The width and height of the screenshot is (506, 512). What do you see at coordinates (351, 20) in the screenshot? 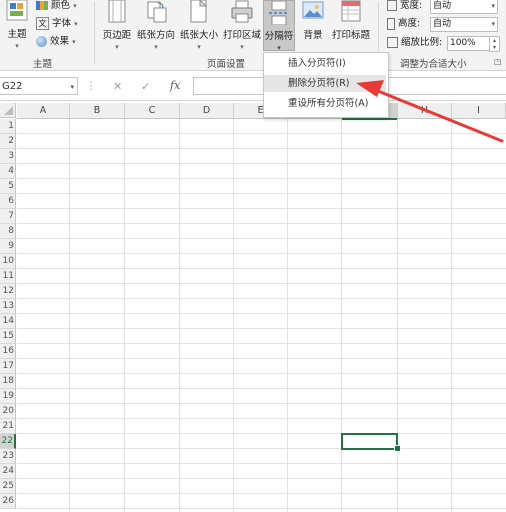
I see `print-titles-button: 打印标题` at bounding box center [351, 20].